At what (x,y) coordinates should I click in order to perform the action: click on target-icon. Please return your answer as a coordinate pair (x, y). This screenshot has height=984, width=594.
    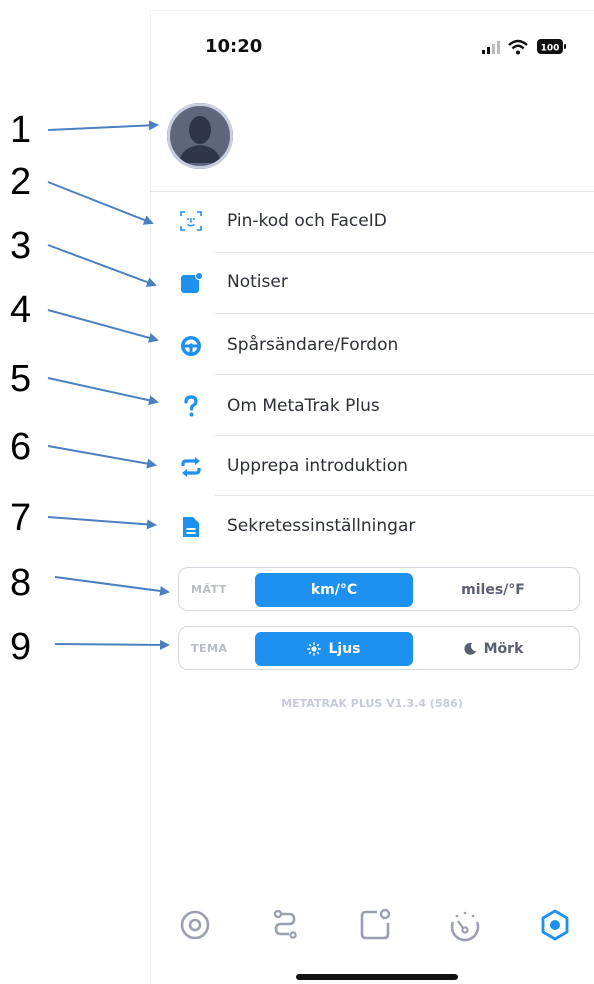
    Looking at the image, I should click on (195, 925).